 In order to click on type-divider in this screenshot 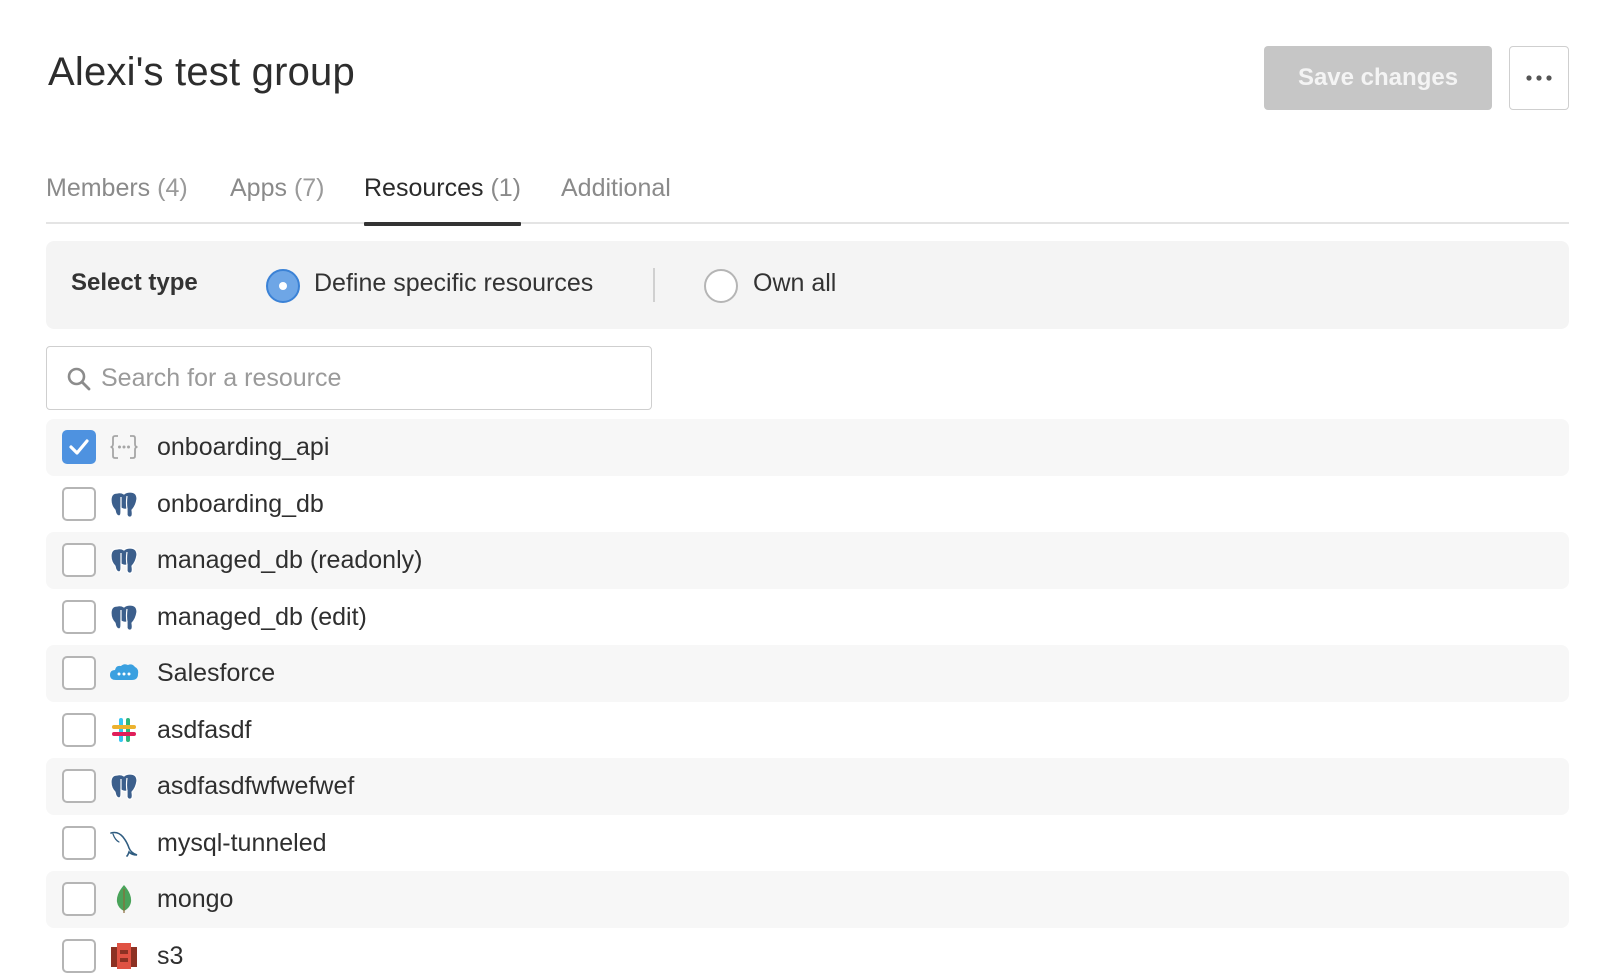, I will do `click(654, 285)`.